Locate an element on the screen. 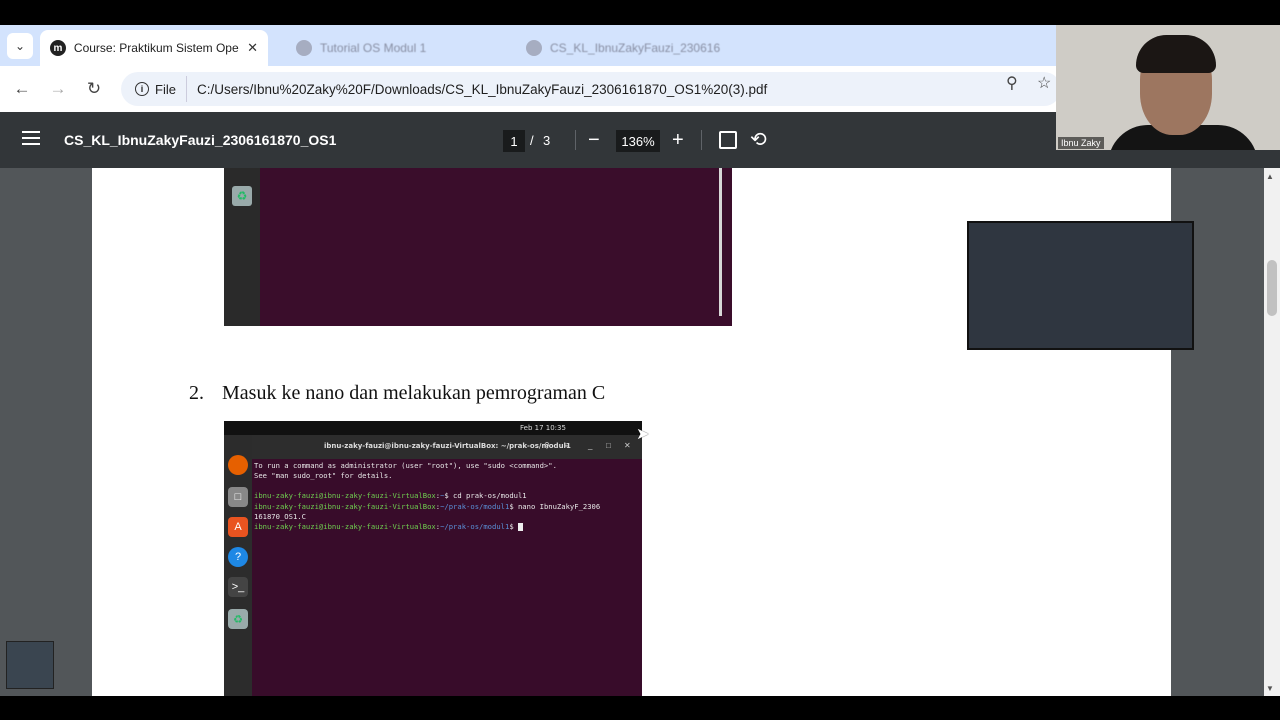  tab-tutorial: Tutorial OS Modul 1 is located at coordinates (396, 48).